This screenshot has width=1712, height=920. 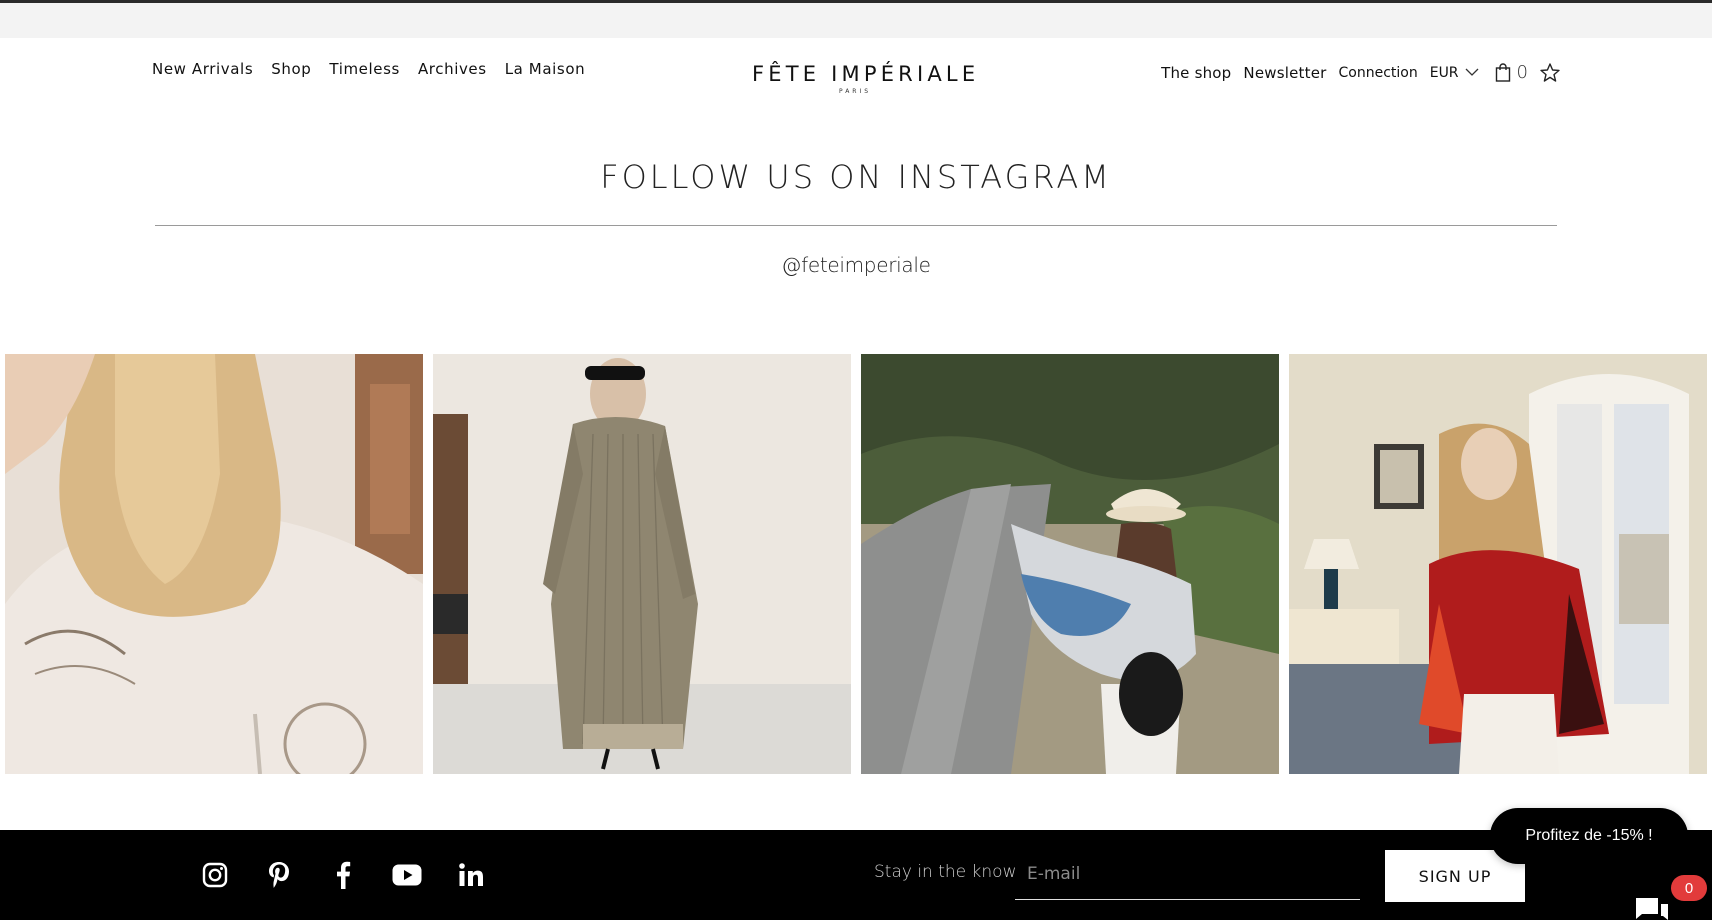 What do you see at coordinates (1511, 72) in the screenshot?
I see `cart-button: 0` at bounding box center [1511, 72].